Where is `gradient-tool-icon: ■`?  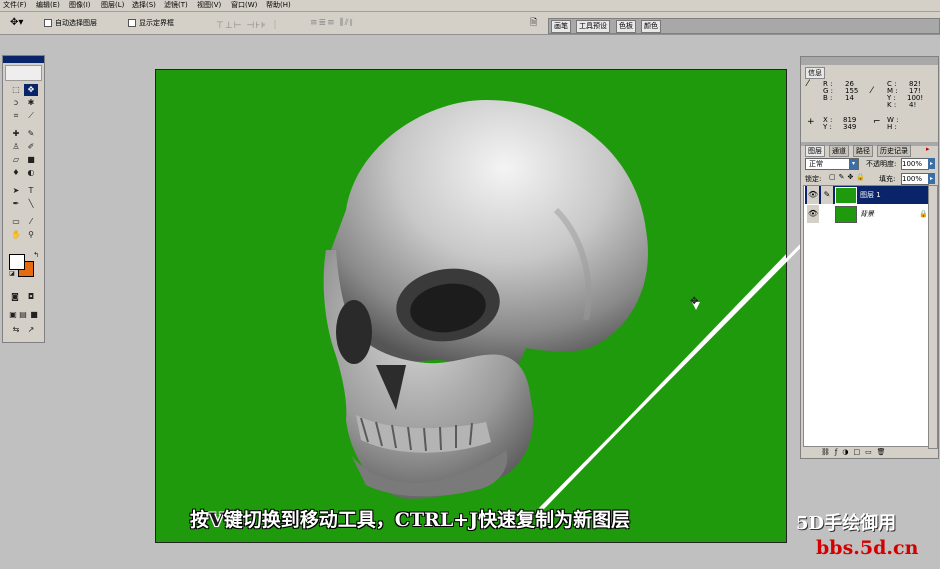 gradient-tool-icon: ■ is located at coordinates (31, 160).